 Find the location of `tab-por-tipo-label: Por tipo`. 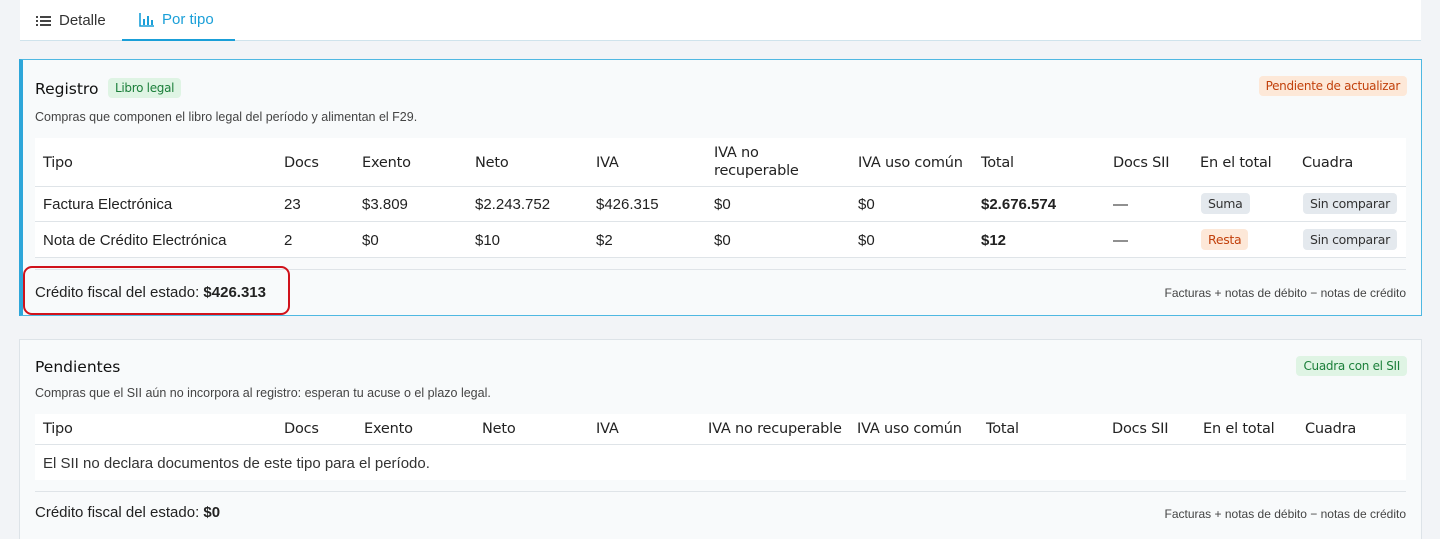

tab-por-tipo-label: Por tipo is located at coordinates (188, 19).